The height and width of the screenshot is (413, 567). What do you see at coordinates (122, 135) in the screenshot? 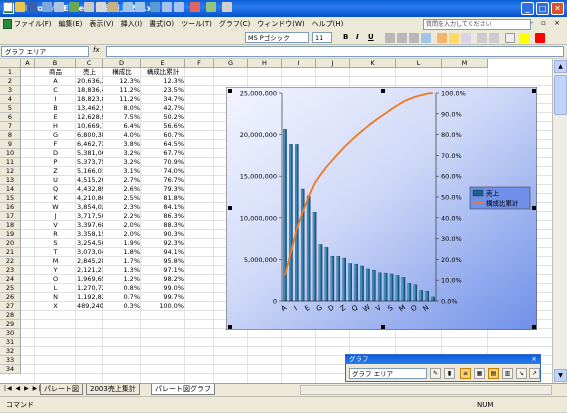
I see `cell-ratio: 4.0%` at bounding box center [122, 135].